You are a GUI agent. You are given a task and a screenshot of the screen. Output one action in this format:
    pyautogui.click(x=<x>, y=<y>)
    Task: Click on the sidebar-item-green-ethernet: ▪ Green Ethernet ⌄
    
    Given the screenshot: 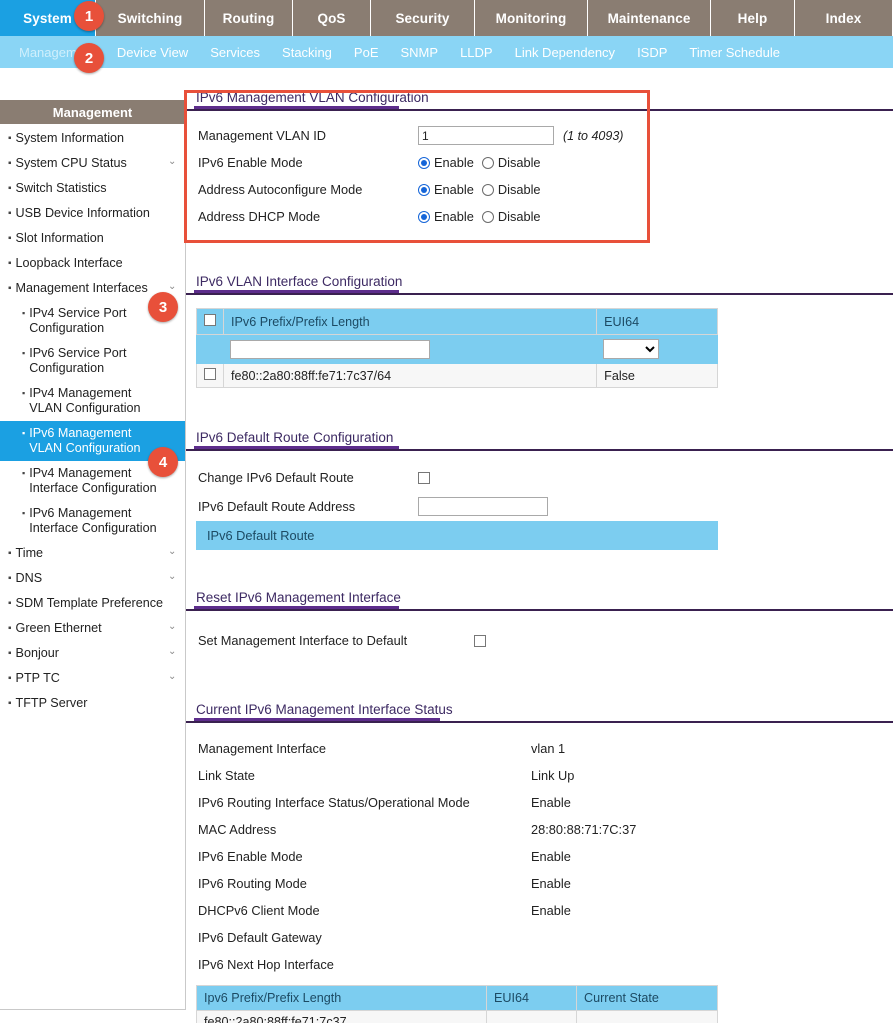 What is the action you would take?
    pyautogui.click(x=92, y=628)
    